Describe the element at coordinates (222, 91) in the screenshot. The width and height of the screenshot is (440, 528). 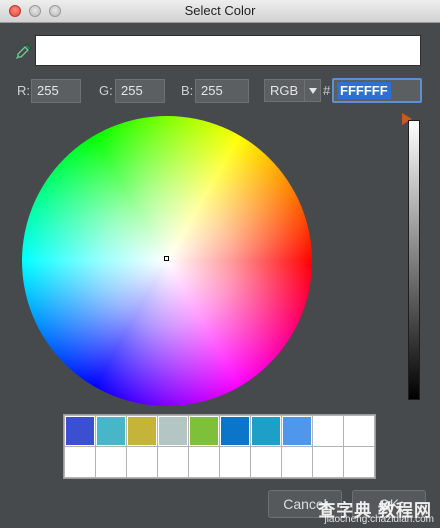
I see `b-field: 255` at that location.